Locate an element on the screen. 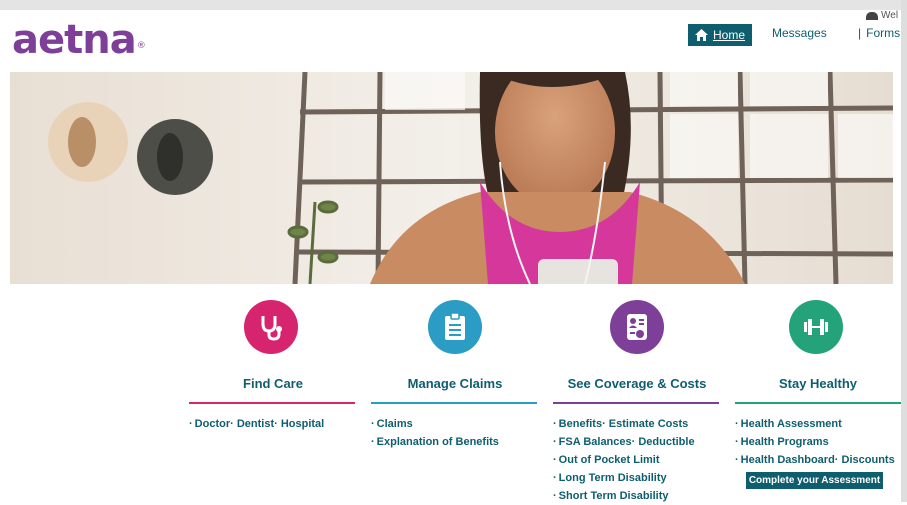  manage-claims-links: · Claims · Explanation of Benefits is located at coordinates (435, 433).